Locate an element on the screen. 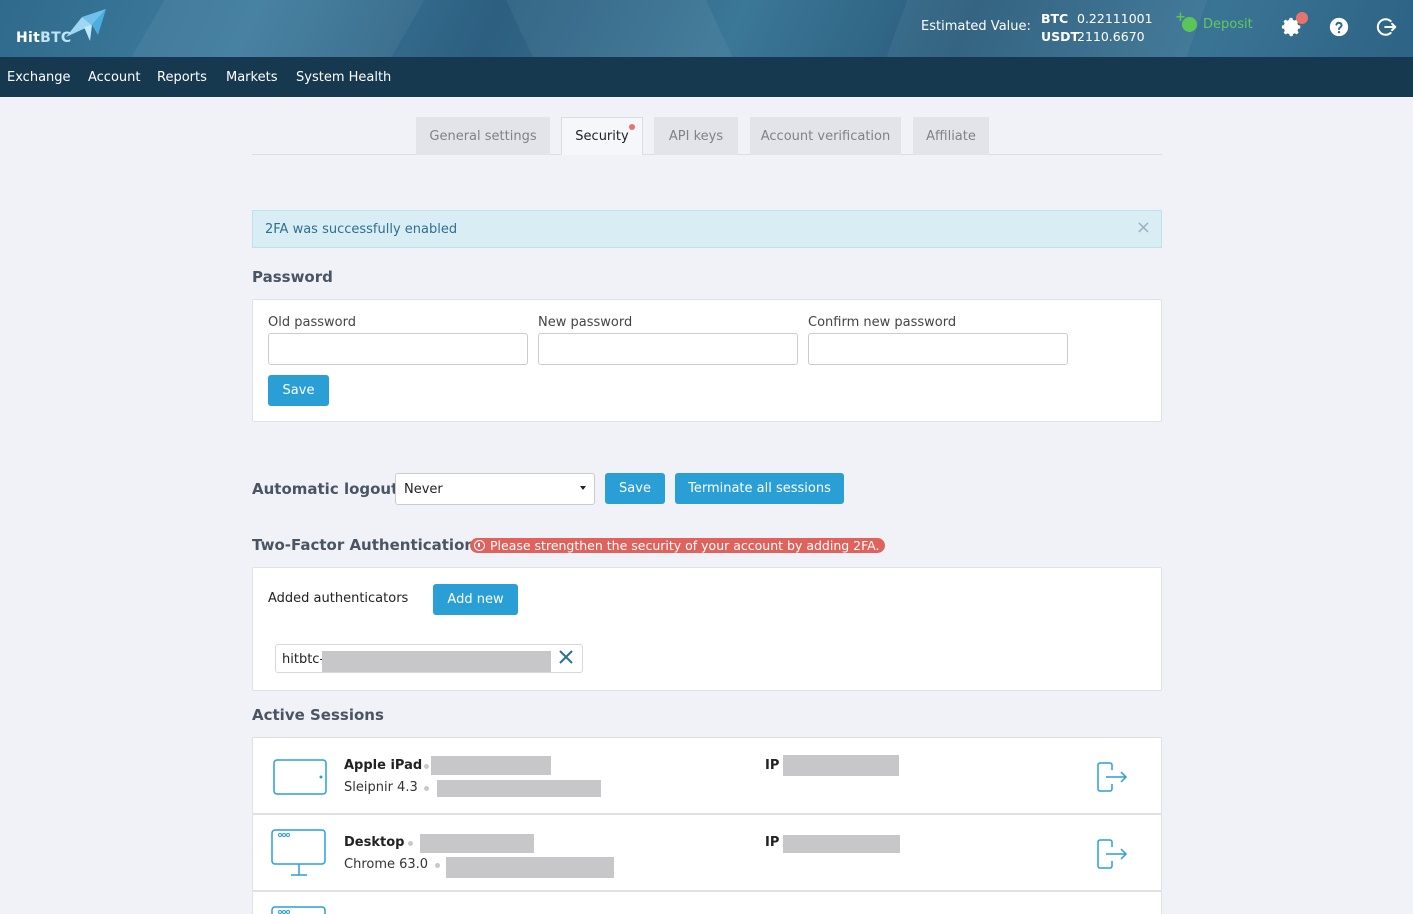 Image resolution: width=1413 pixels, height=914 pixels. save-logout-button: Save is located at coordinates (635, 488).